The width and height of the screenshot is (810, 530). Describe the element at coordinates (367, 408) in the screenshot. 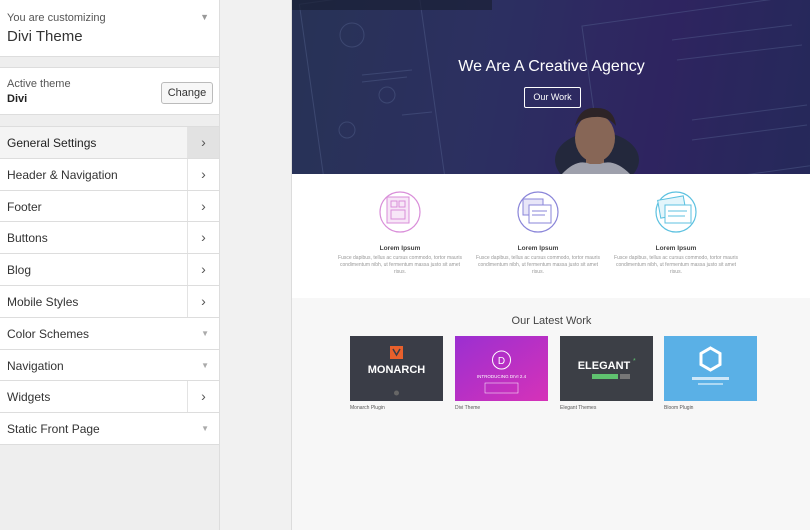

I see `portfolio-caption: Monarch Plugin` at that location.